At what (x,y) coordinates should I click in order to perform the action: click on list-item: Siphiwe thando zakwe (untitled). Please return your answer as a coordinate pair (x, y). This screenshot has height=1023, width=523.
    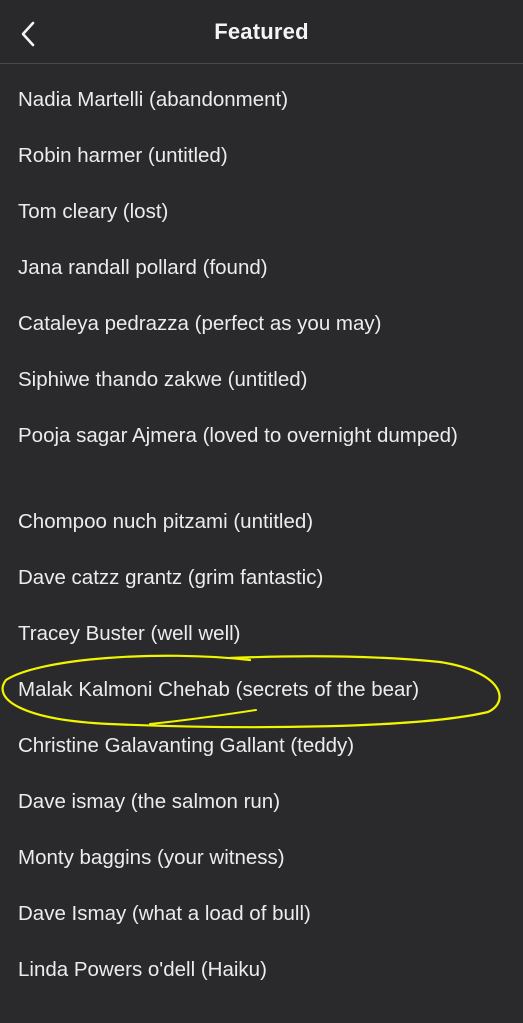
    Looking at the image, I should click on (261, 380).